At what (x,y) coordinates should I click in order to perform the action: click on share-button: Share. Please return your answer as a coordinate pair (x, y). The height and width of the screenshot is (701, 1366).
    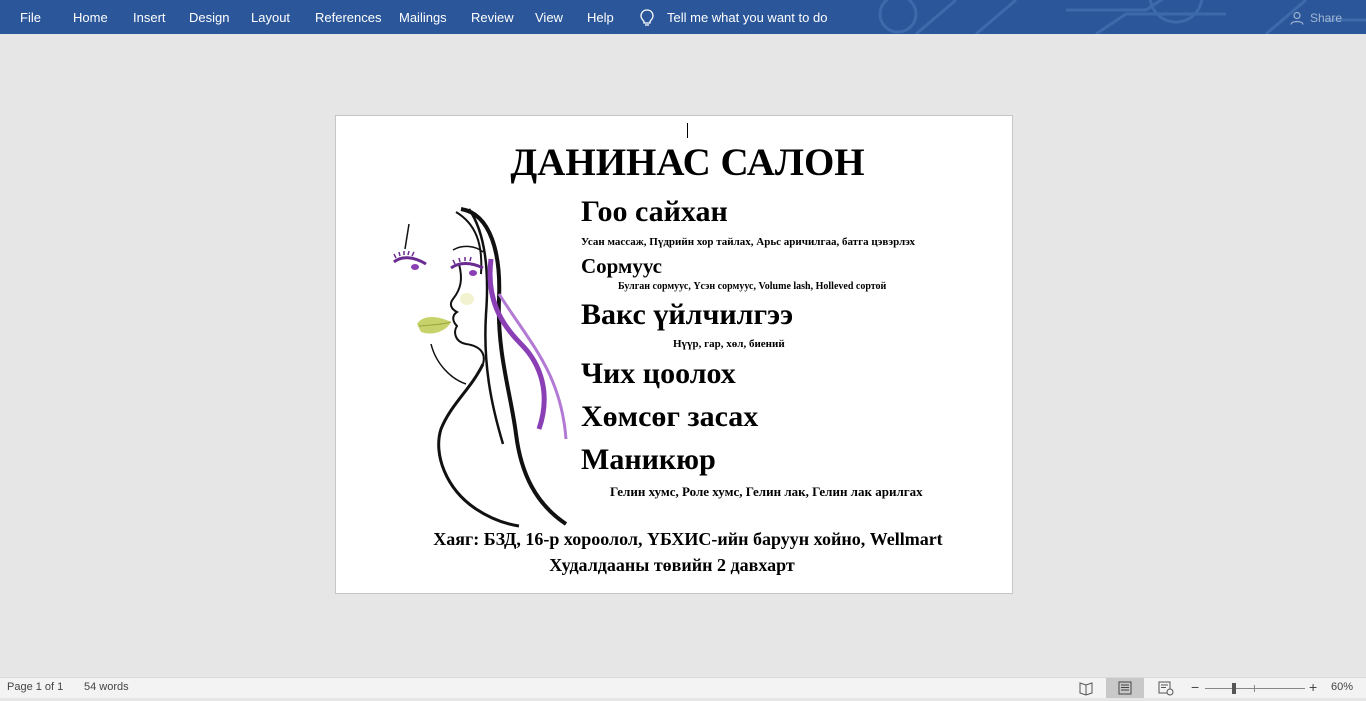
    Looking at the image, I should click on (1316, 17).